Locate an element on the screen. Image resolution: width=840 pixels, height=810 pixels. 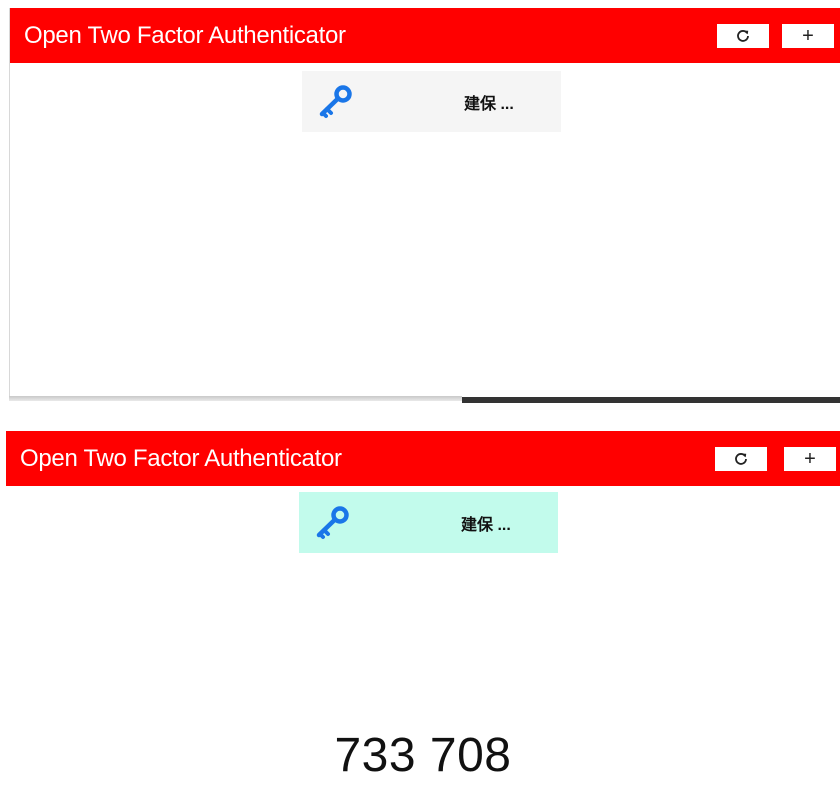
window-shadow is located at coordinates (235, 398).